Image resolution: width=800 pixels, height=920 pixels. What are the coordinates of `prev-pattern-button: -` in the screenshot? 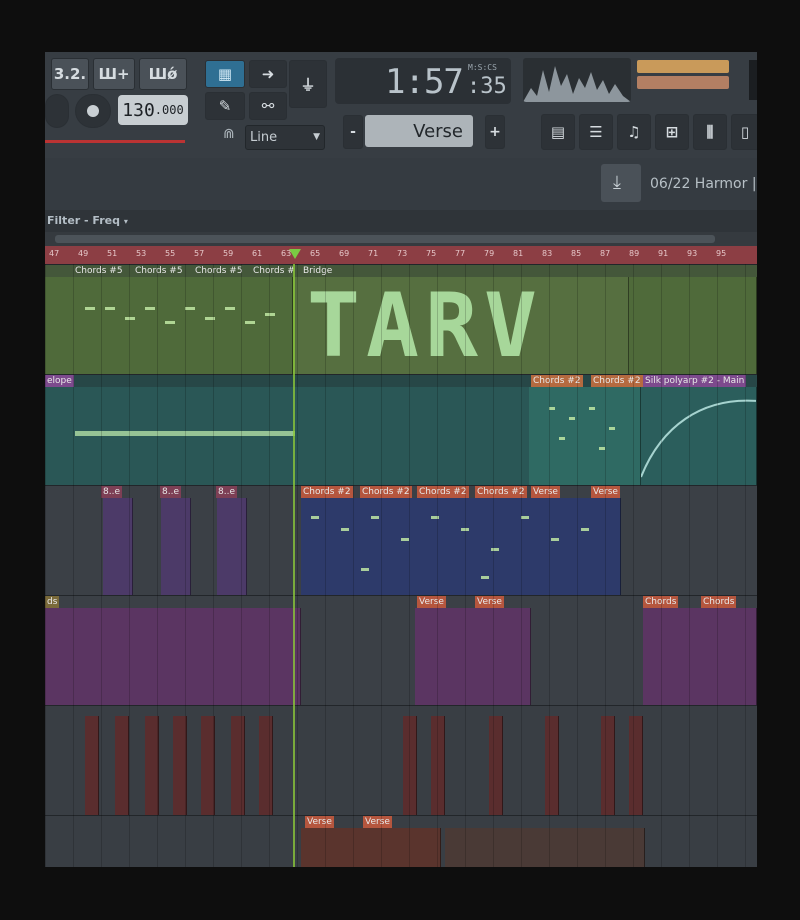 It's located at (353, 132).